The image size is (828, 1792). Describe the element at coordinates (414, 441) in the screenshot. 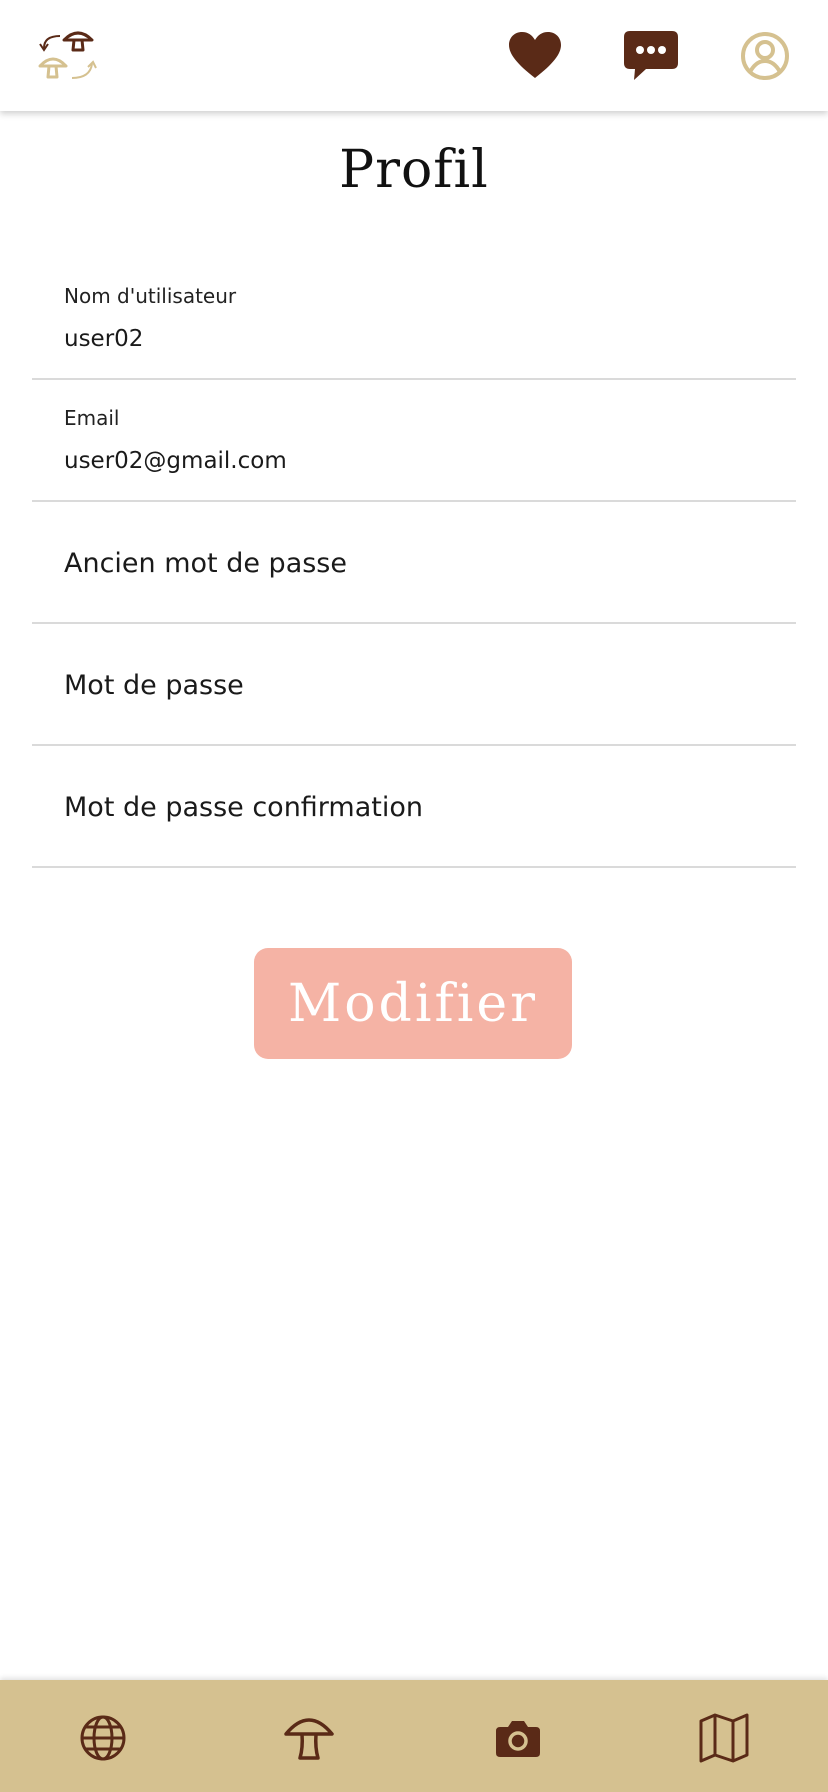

I see `email-field: Email user02@gmail.com` at that location.